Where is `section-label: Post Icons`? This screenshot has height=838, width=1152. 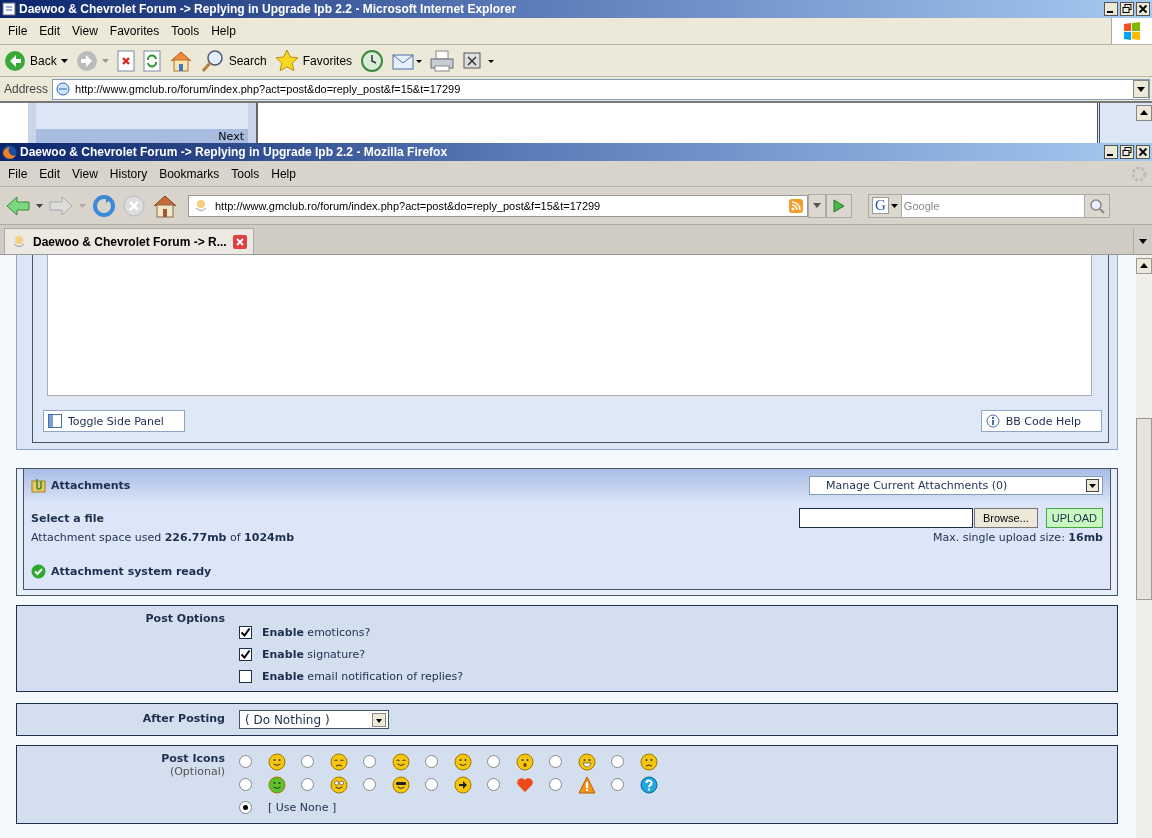 section-label: Post Icons is located at coordinates (193, 758).